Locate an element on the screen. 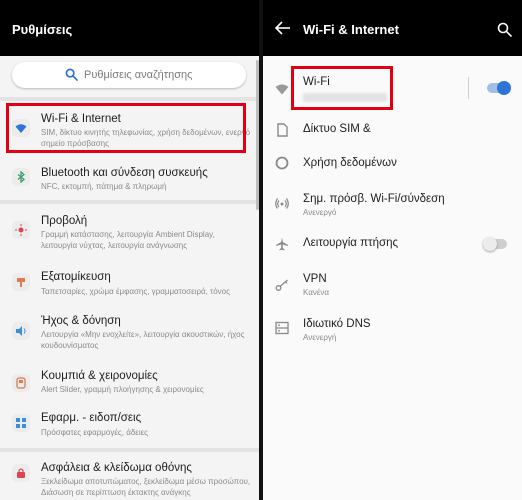 This screenshot has width=522, height=500. data-usage-title: Χρήση δεδομένων is located at coordinates (350, 163).